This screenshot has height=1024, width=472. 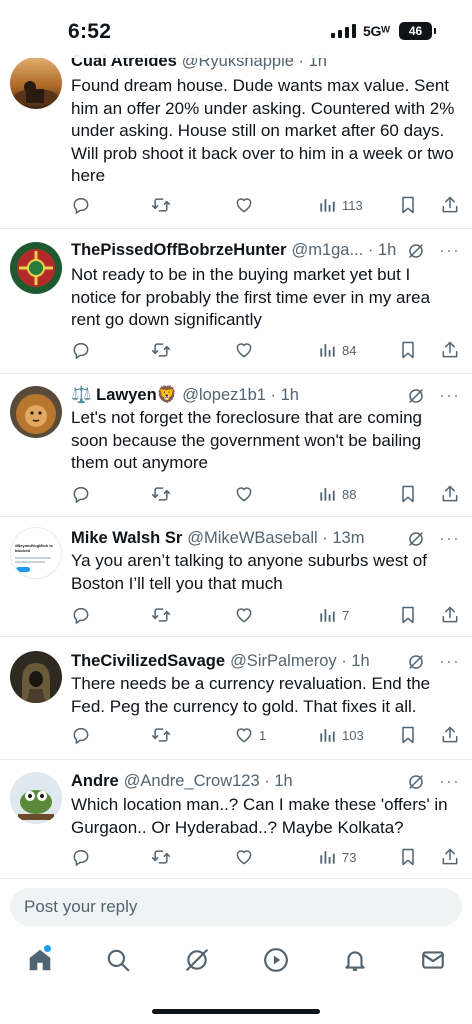 What do you see at coordinates (417, 31) in the screenshot?
I see `battery-icon: 46` at bounding box center [417, 31].